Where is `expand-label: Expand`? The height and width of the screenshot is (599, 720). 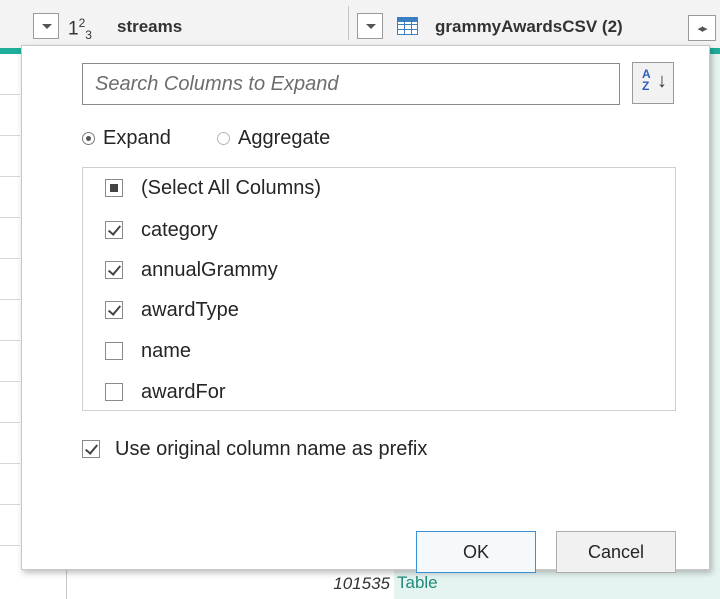
expand-label: Expand is located at coordinates (137, 137).